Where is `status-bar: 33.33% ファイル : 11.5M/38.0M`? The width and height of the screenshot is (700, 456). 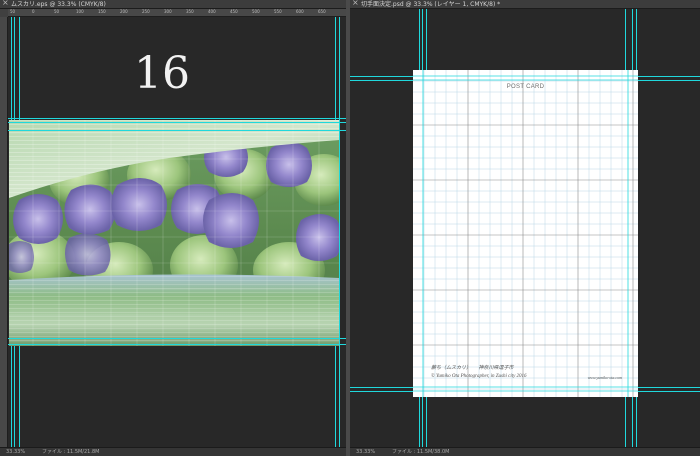
status-bar: 33.33% ファイル : 11.5M/38.0M is located at coordinates (525, 451).